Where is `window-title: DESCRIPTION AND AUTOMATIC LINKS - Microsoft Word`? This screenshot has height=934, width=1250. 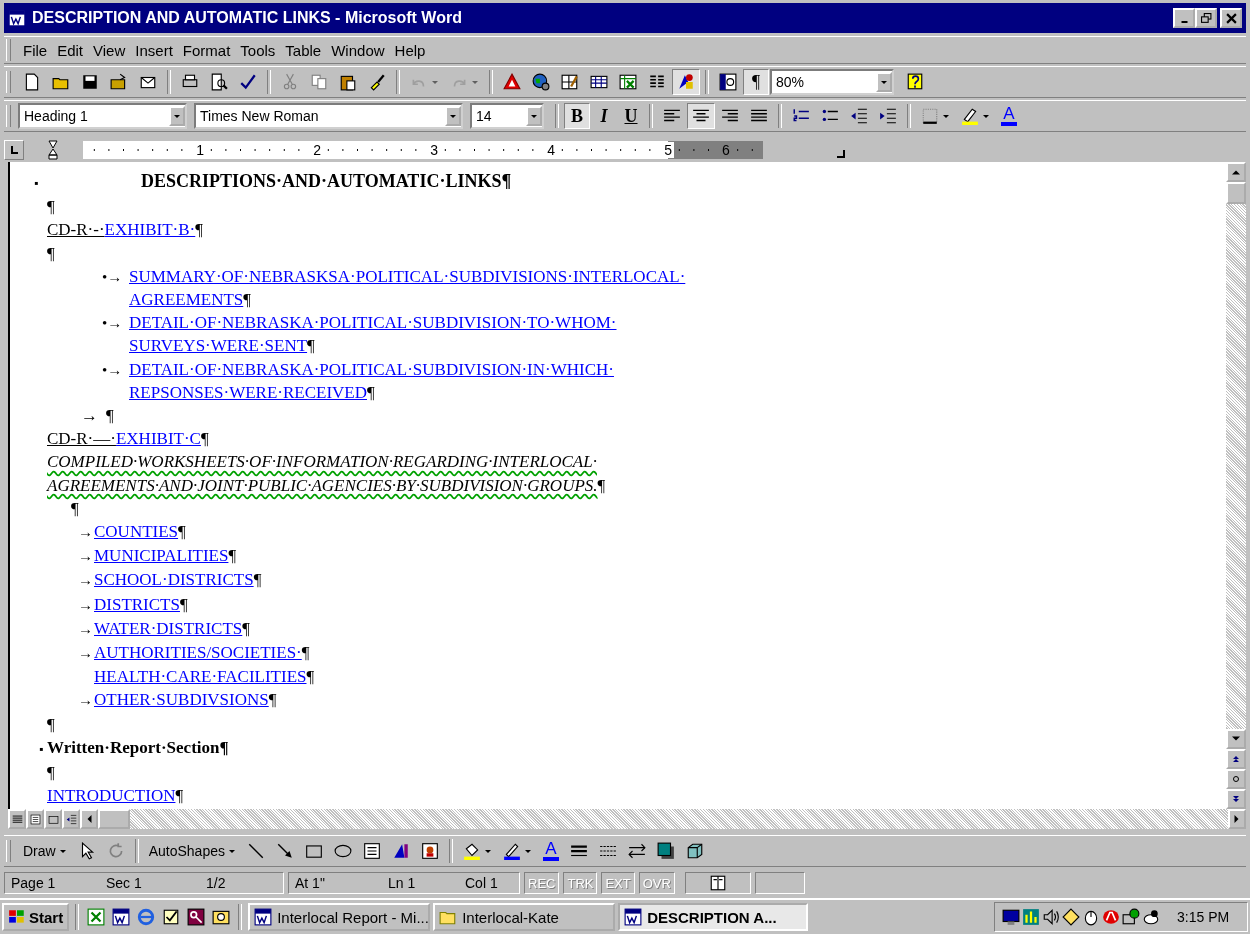 window-title: DESCRIPTION AND AUTOMATIC LINKS - Microsoft Word is located at coordinates (247, 18).